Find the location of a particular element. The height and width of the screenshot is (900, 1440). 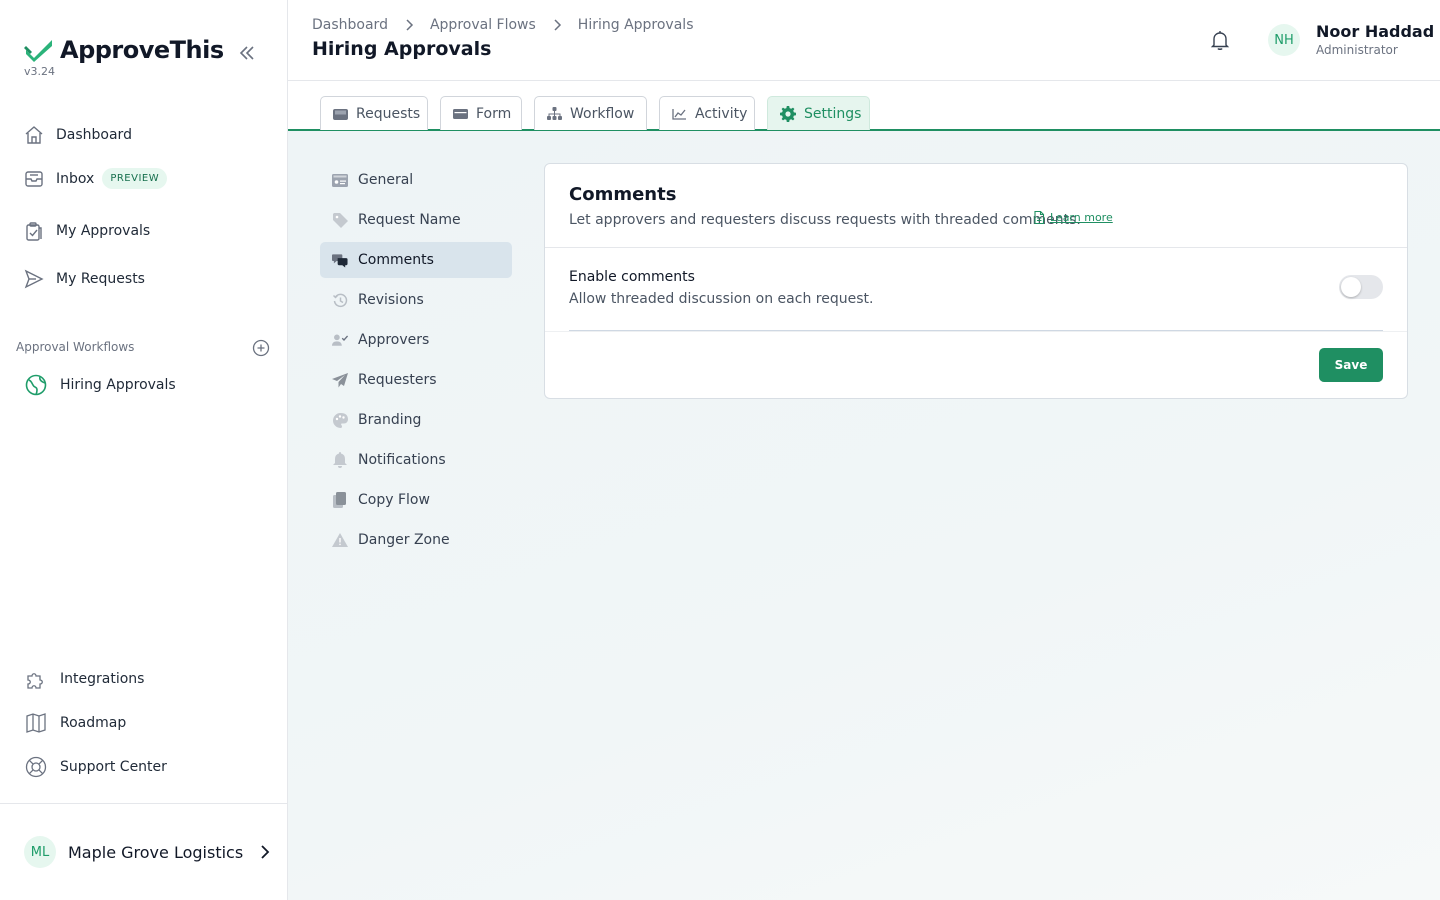

enable-comments-label: Enable comments is located at coordinates (632, 277).